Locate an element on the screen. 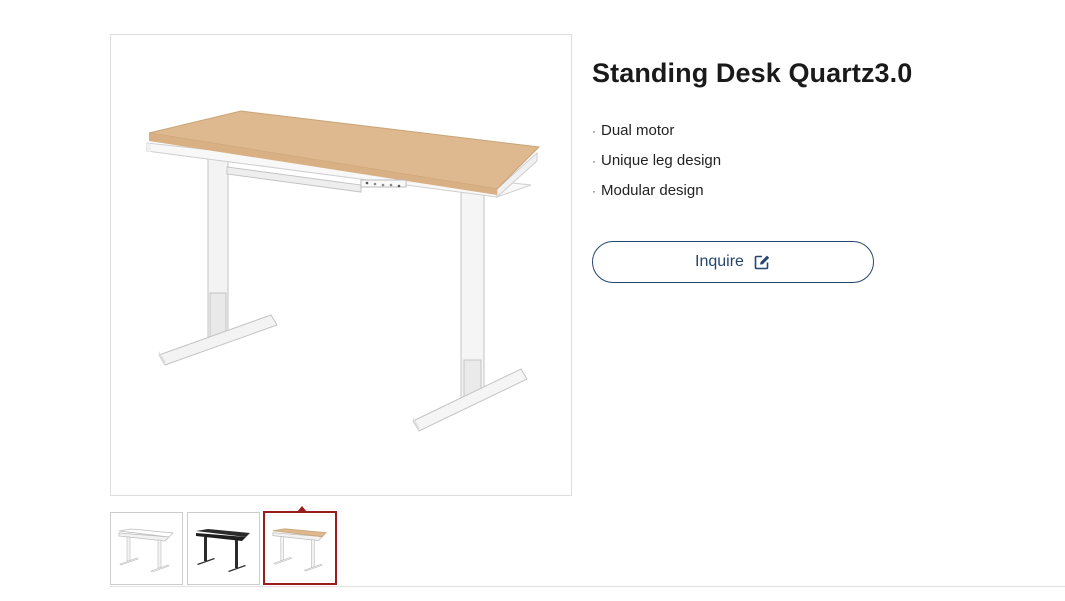 The image size is (1065, 601). feature-item: · Unique leg design is located at coordinates (656, 161).